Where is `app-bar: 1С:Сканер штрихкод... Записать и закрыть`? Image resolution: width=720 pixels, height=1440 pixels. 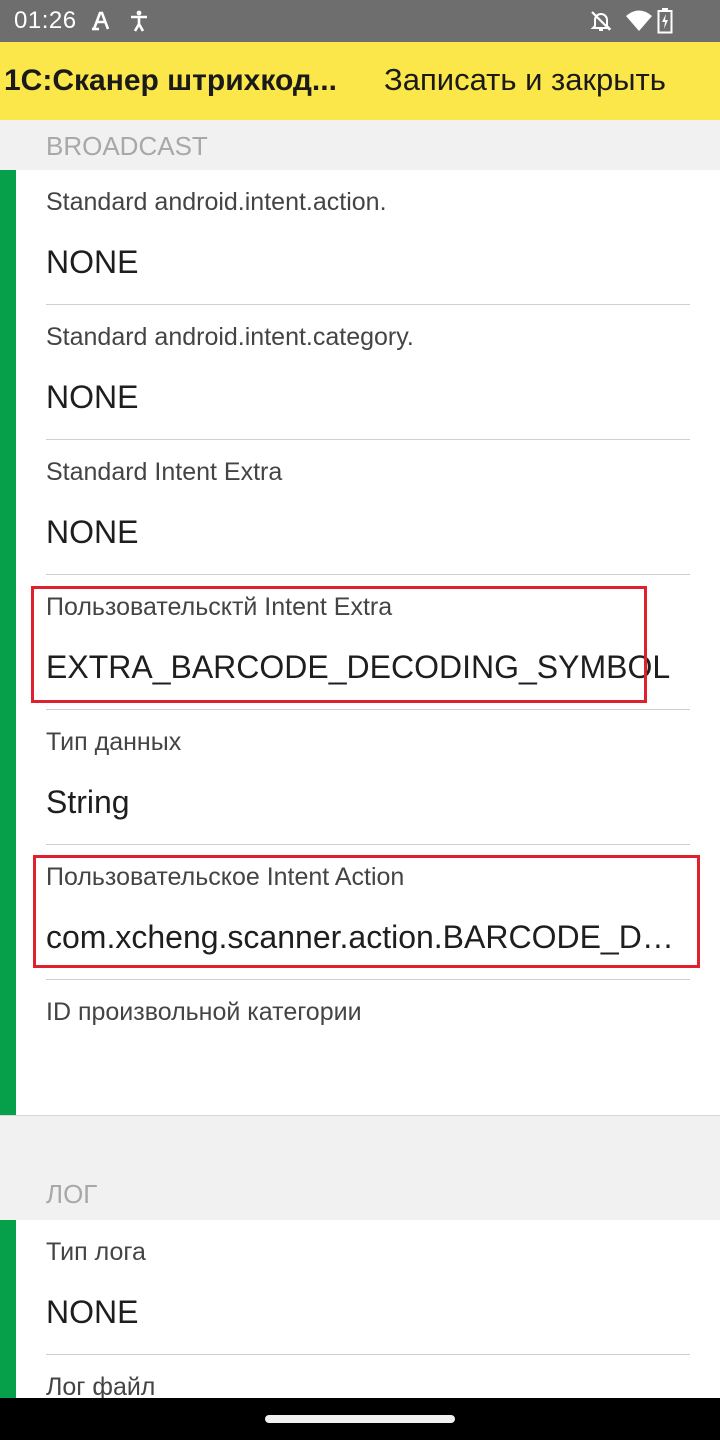 app-bar: 1С:Сканер штрихкод... Записать и закрыть is located at coordinates (360, 81).